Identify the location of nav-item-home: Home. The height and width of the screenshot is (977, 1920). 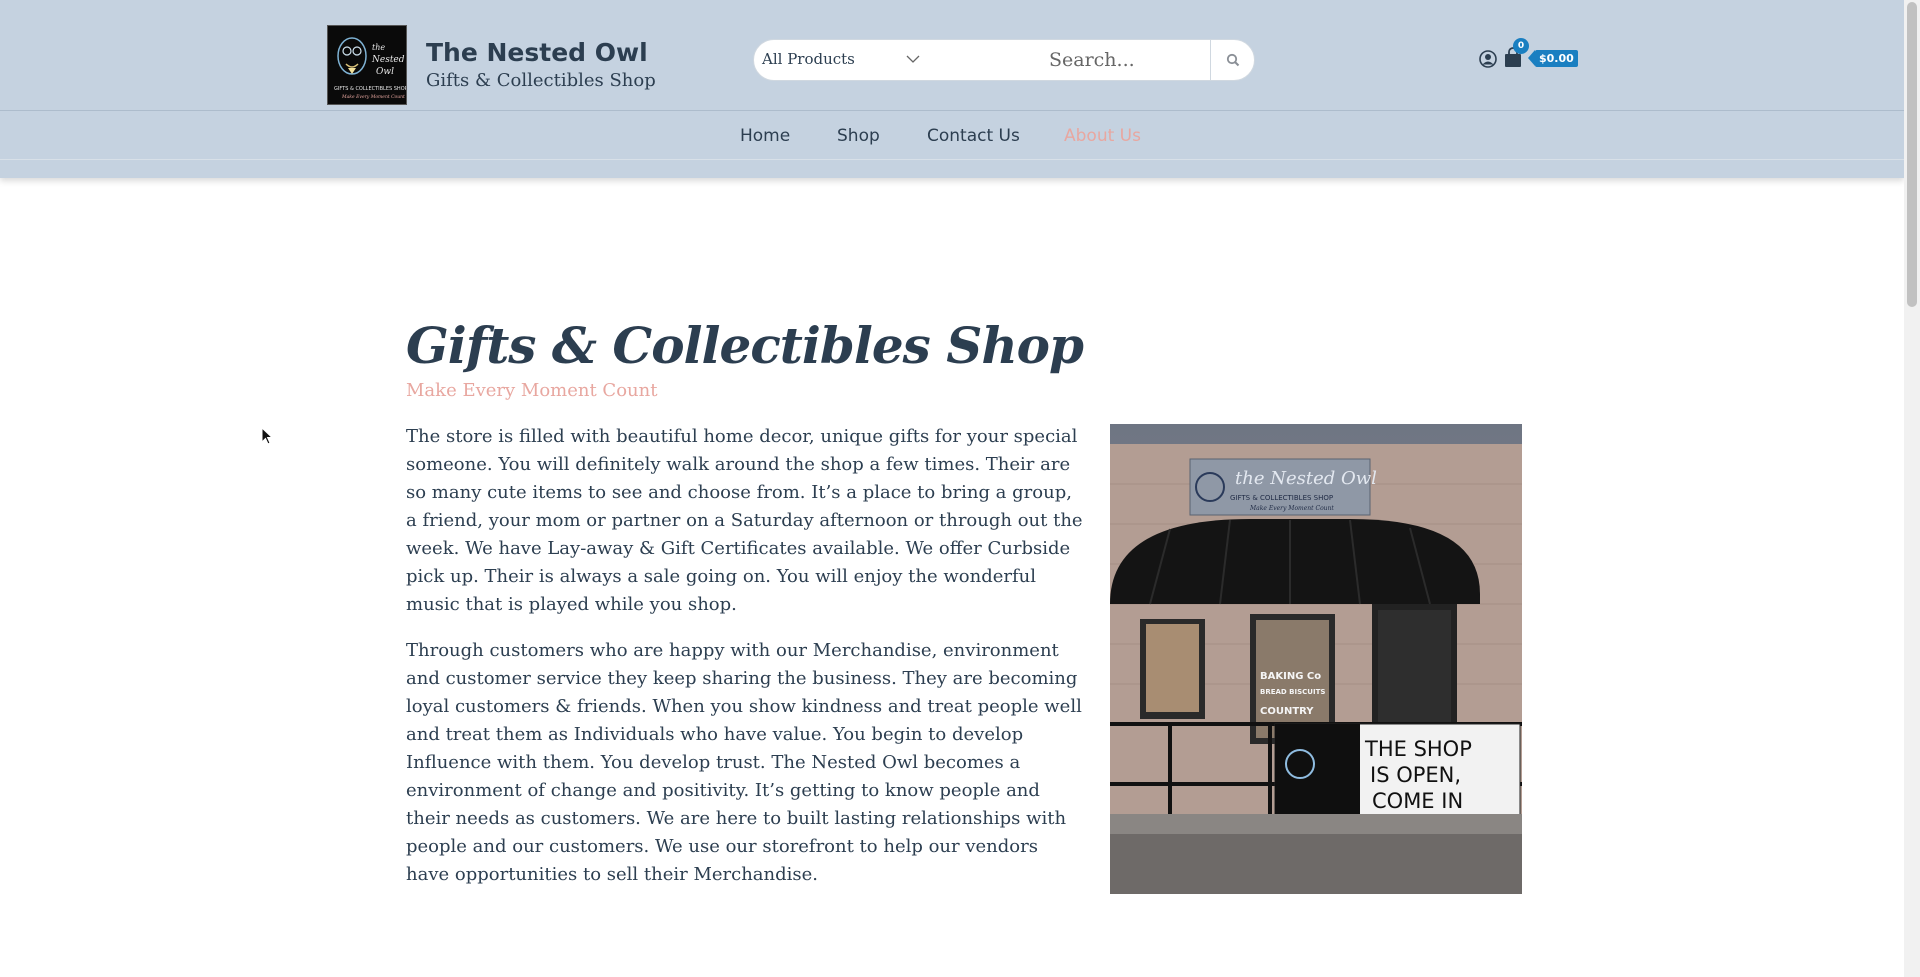
(765, 136).